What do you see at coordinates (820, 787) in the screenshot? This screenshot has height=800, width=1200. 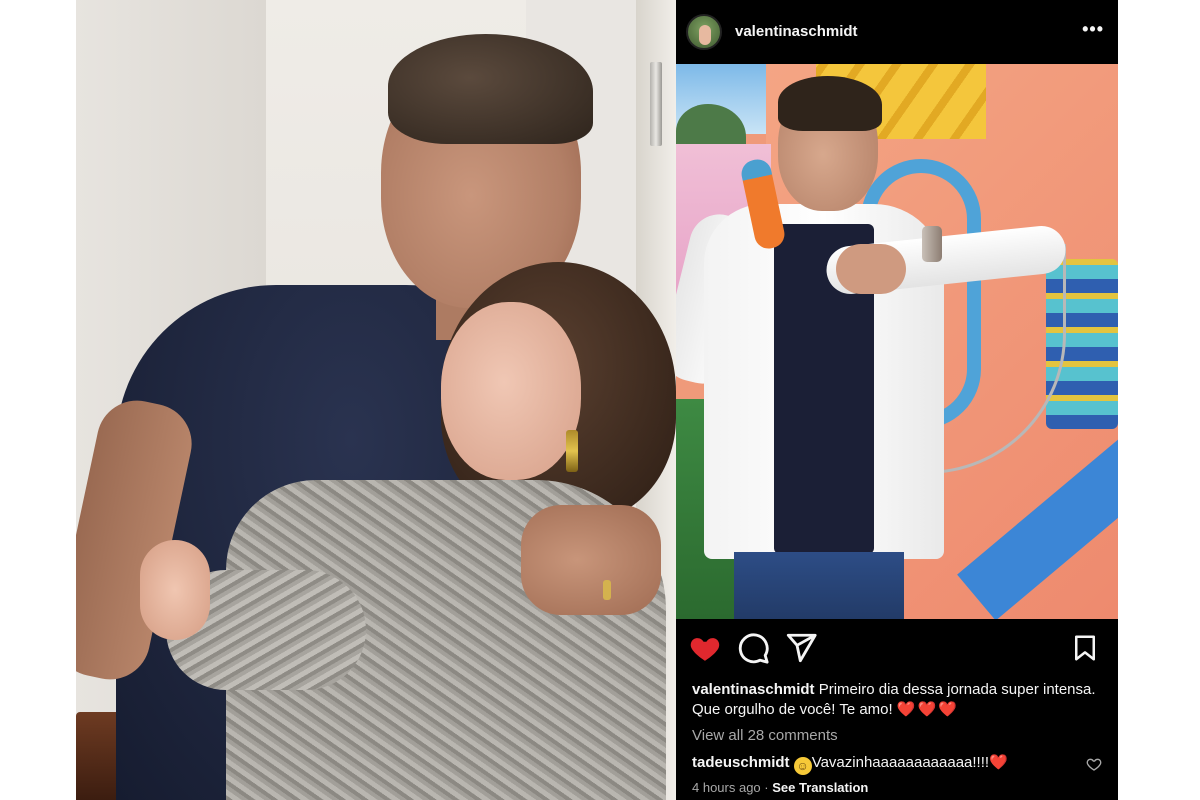 I see `see-translation-link: See Translation` at bounding box center [820, 787].